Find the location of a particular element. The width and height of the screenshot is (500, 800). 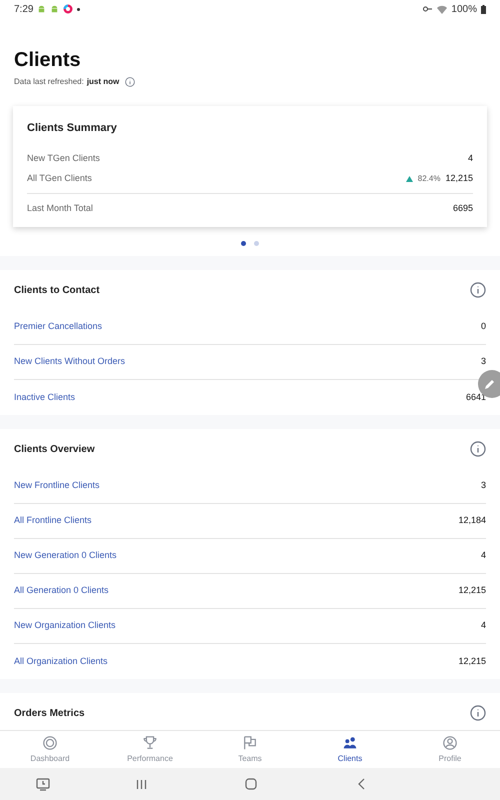

row-value: 12,184 is located at coordinates (472, 521).